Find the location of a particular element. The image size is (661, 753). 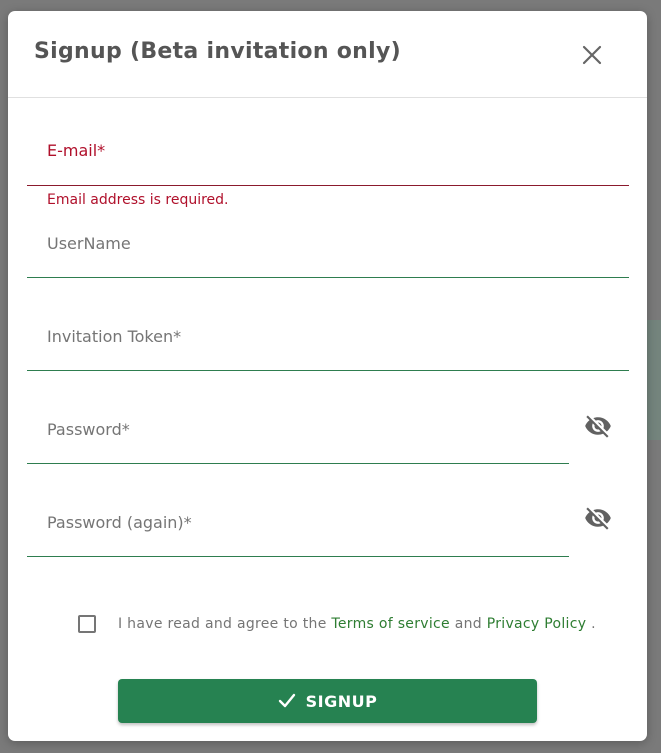

password-again-underline is located at coordinates (298, 556).